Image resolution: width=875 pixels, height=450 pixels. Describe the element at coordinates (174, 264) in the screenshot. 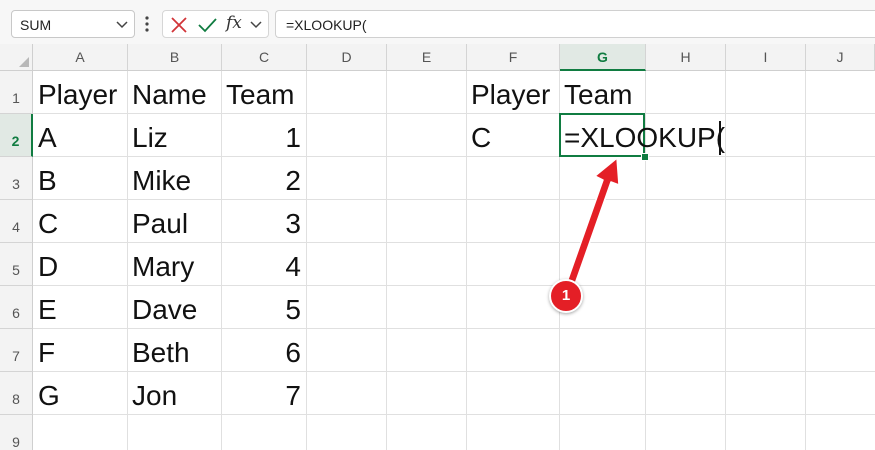

I see `cell-b5: Mary` at that location.